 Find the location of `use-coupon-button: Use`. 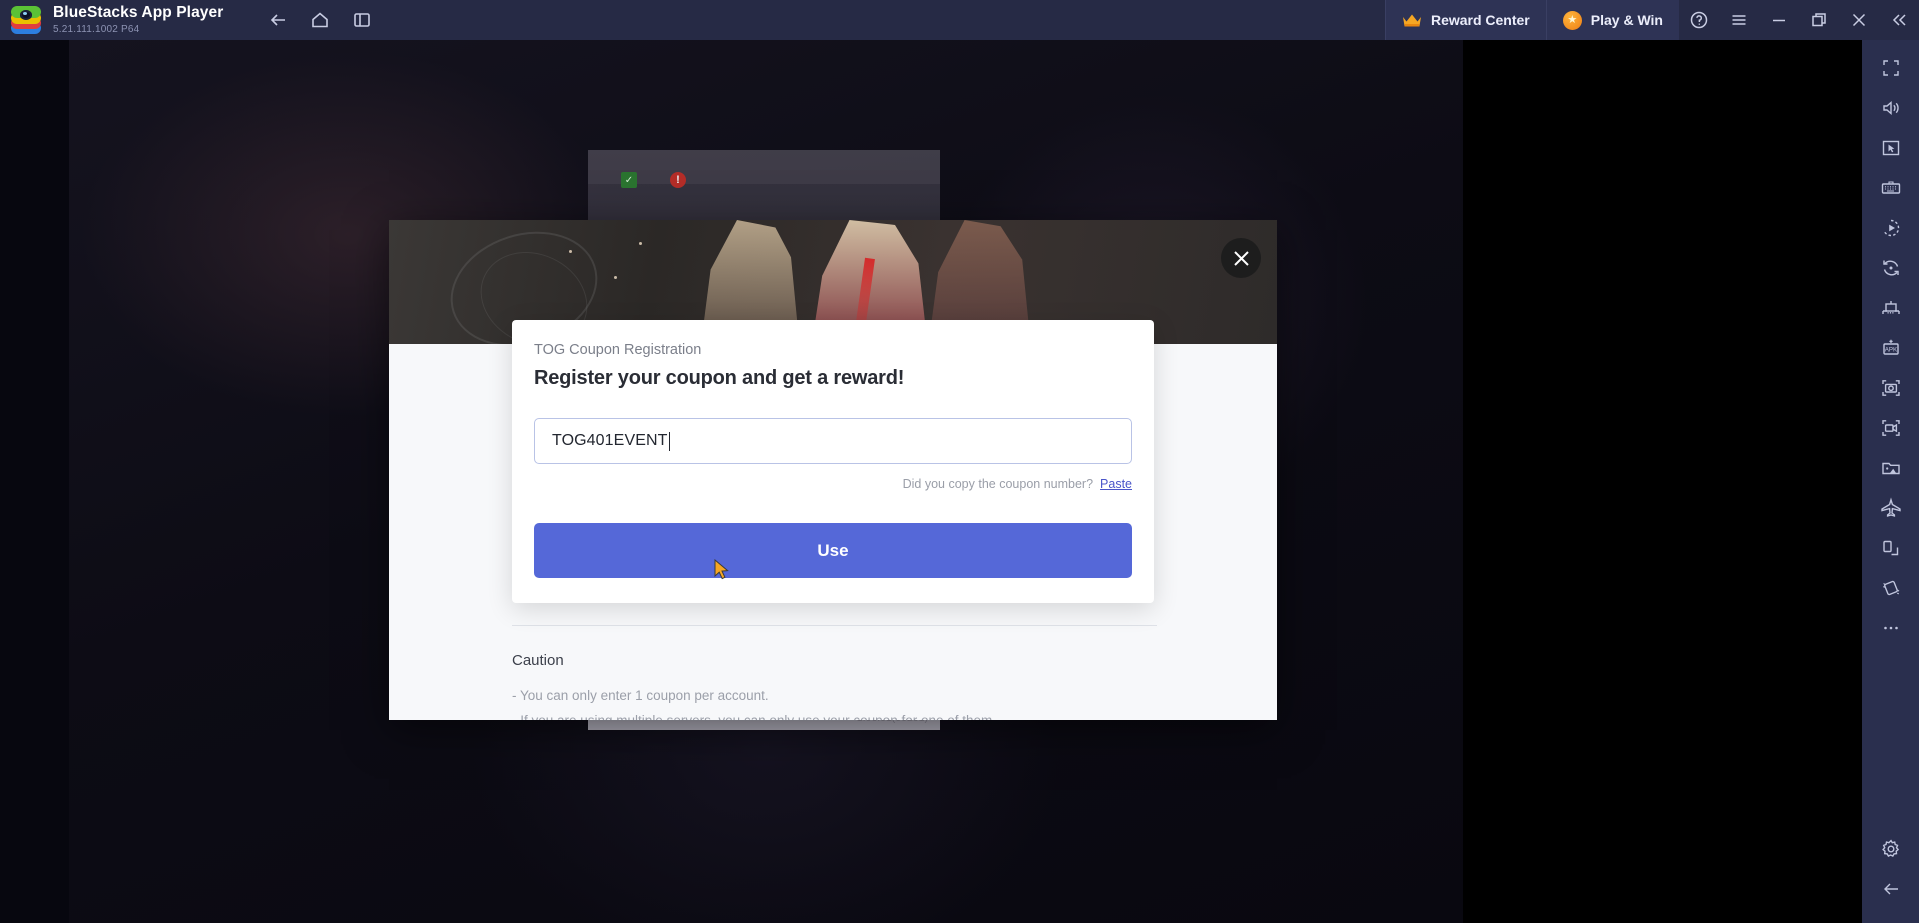

use-coupon-button: Use is located at coordinates (833, 550).